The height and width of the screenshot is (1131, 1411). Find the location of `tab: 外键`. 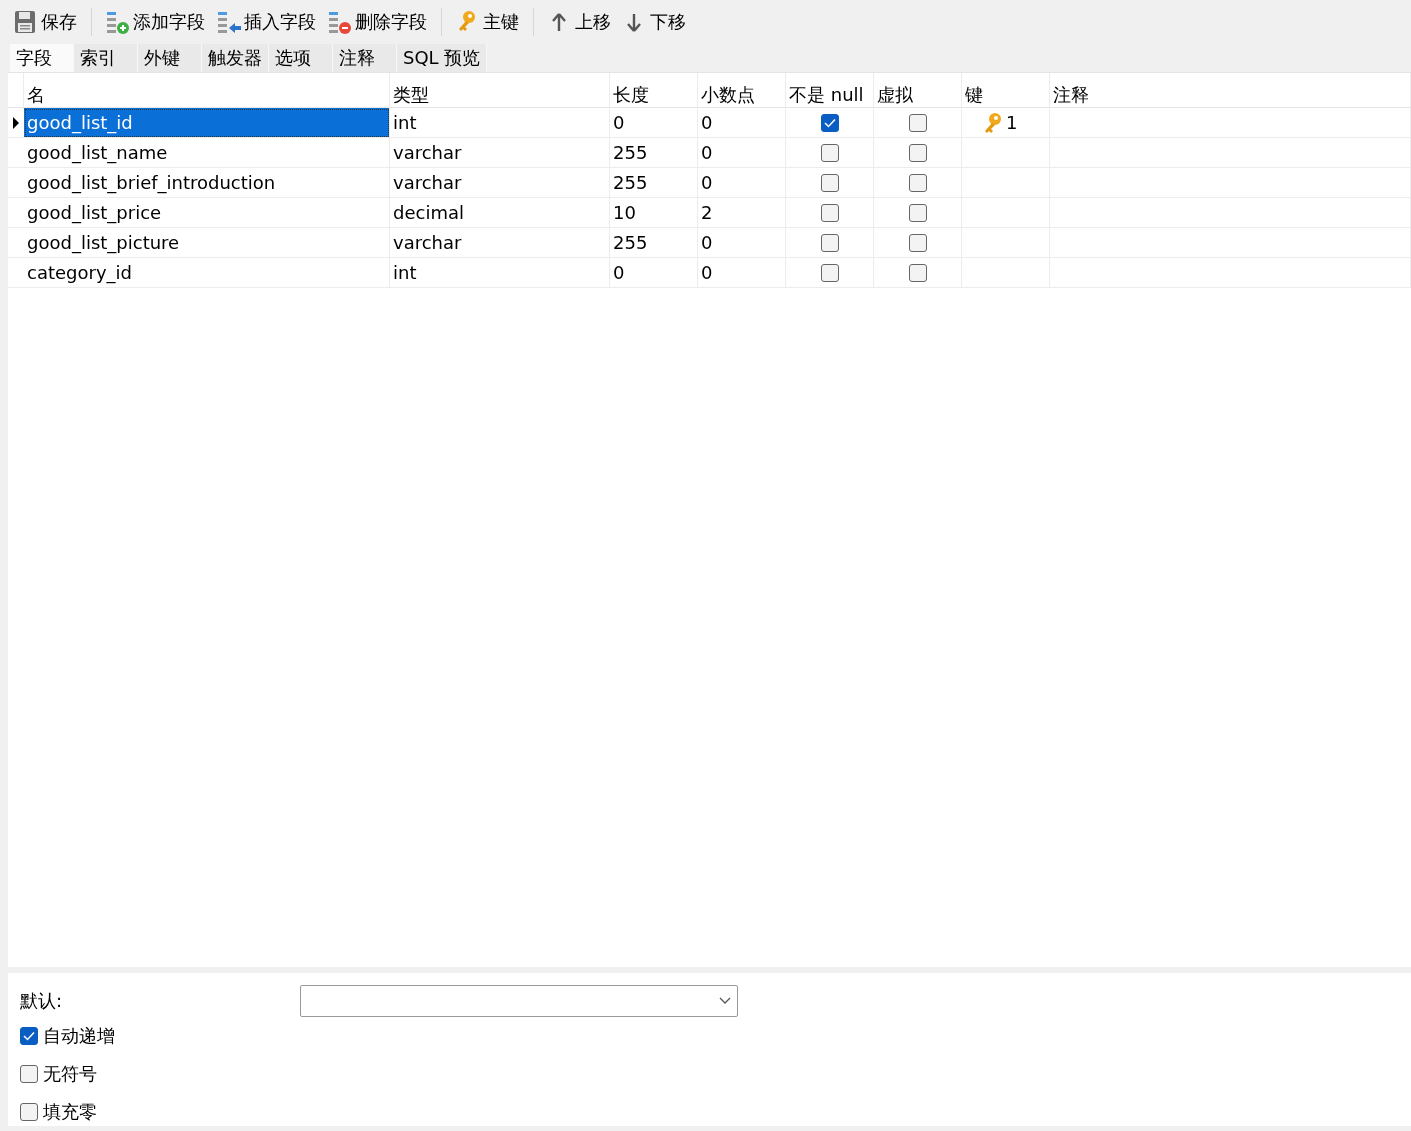

tab: 外键 is located at coordinates (170, 58).